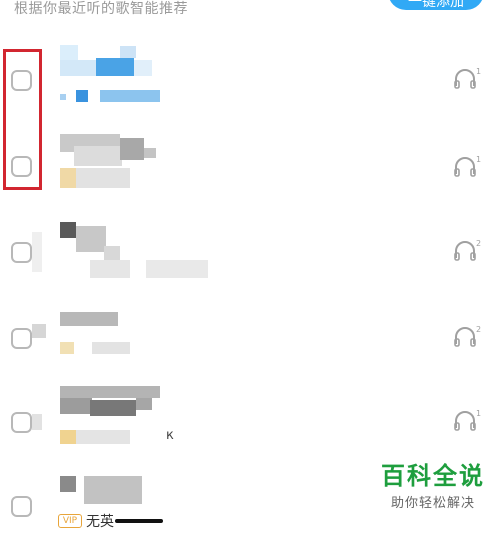 This screenshot has height=556, width=500. Describe the element at coordinates (432, 503) in the screenshot. I see `watermark-subtitle: 助你轻松解决` at that location.